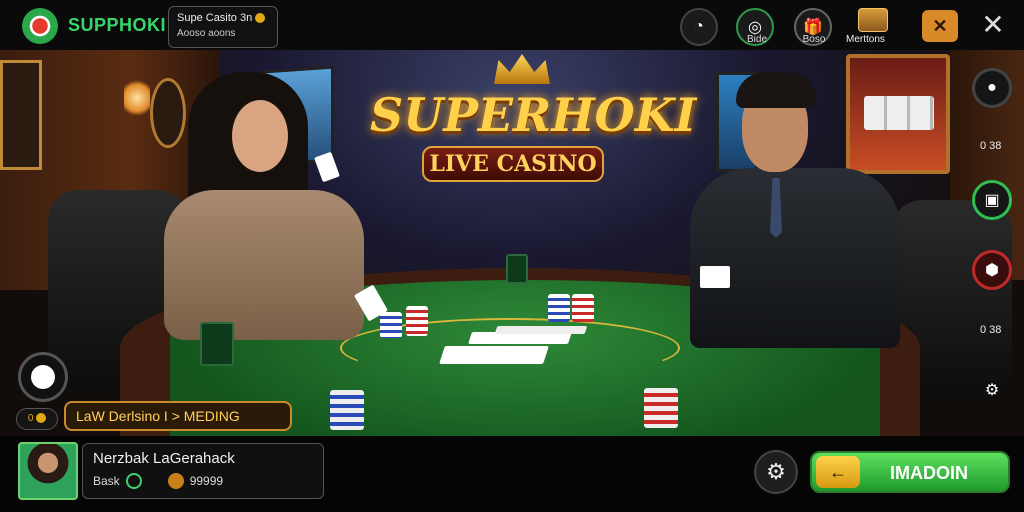 This screenshot has height=512, width=1024. Describe the element at coordinates (992, 200) in the screenshot. I see `frame-icon: ▣` at that location.